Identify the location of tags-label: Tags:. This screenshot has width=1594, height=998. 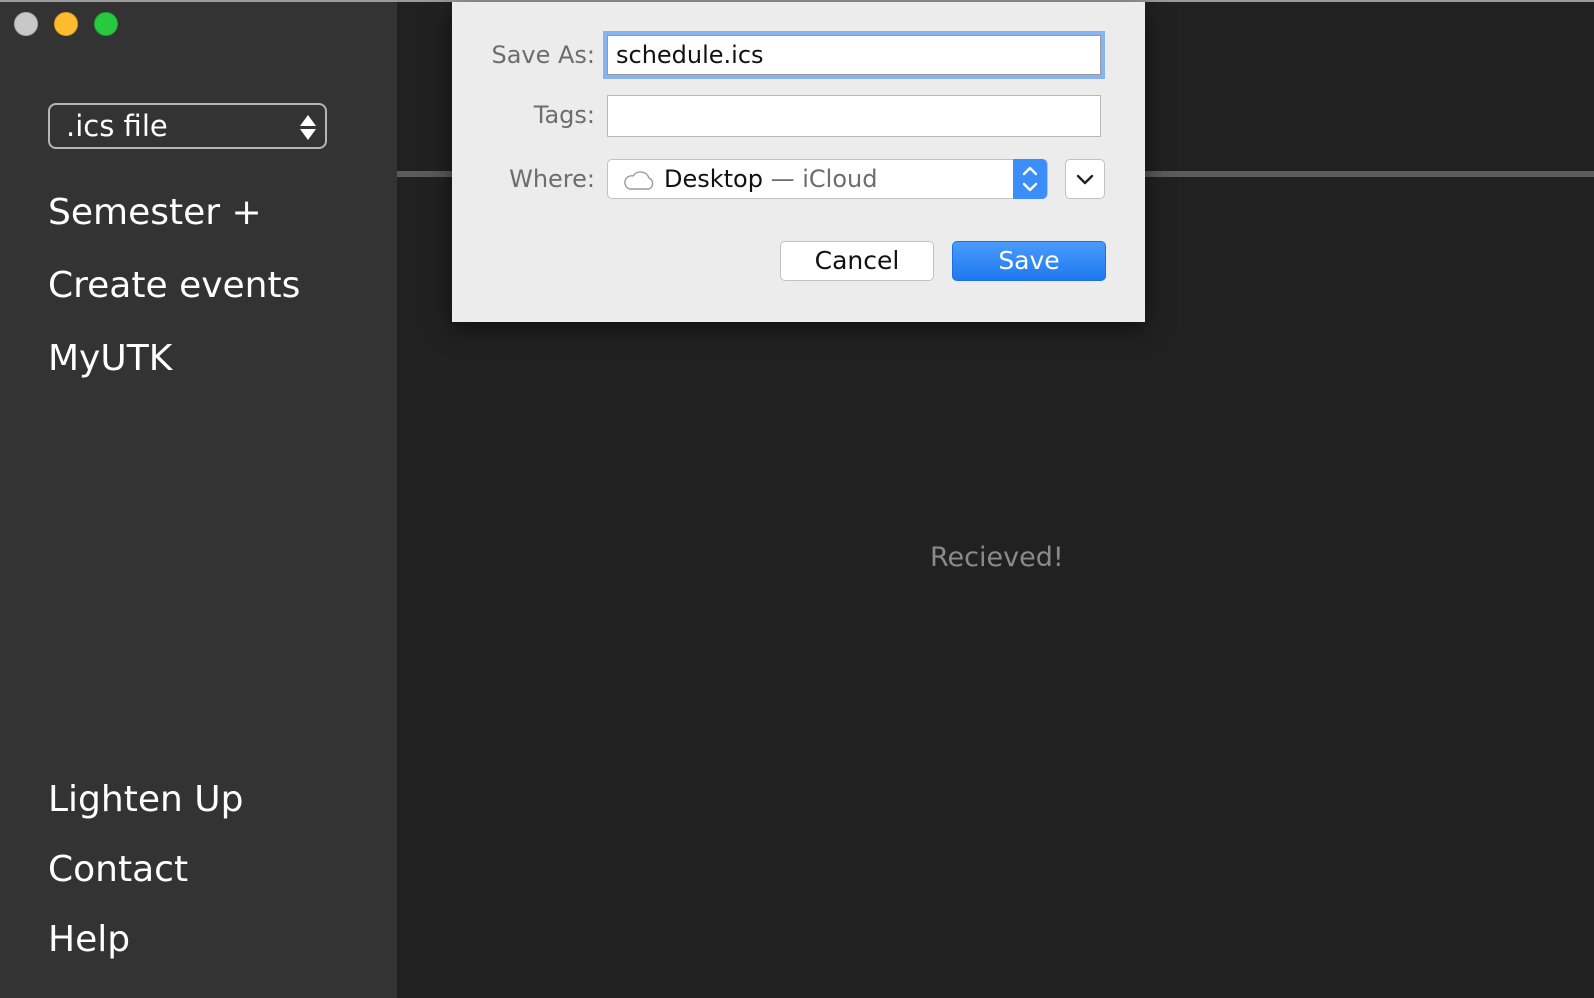
(564, 115).